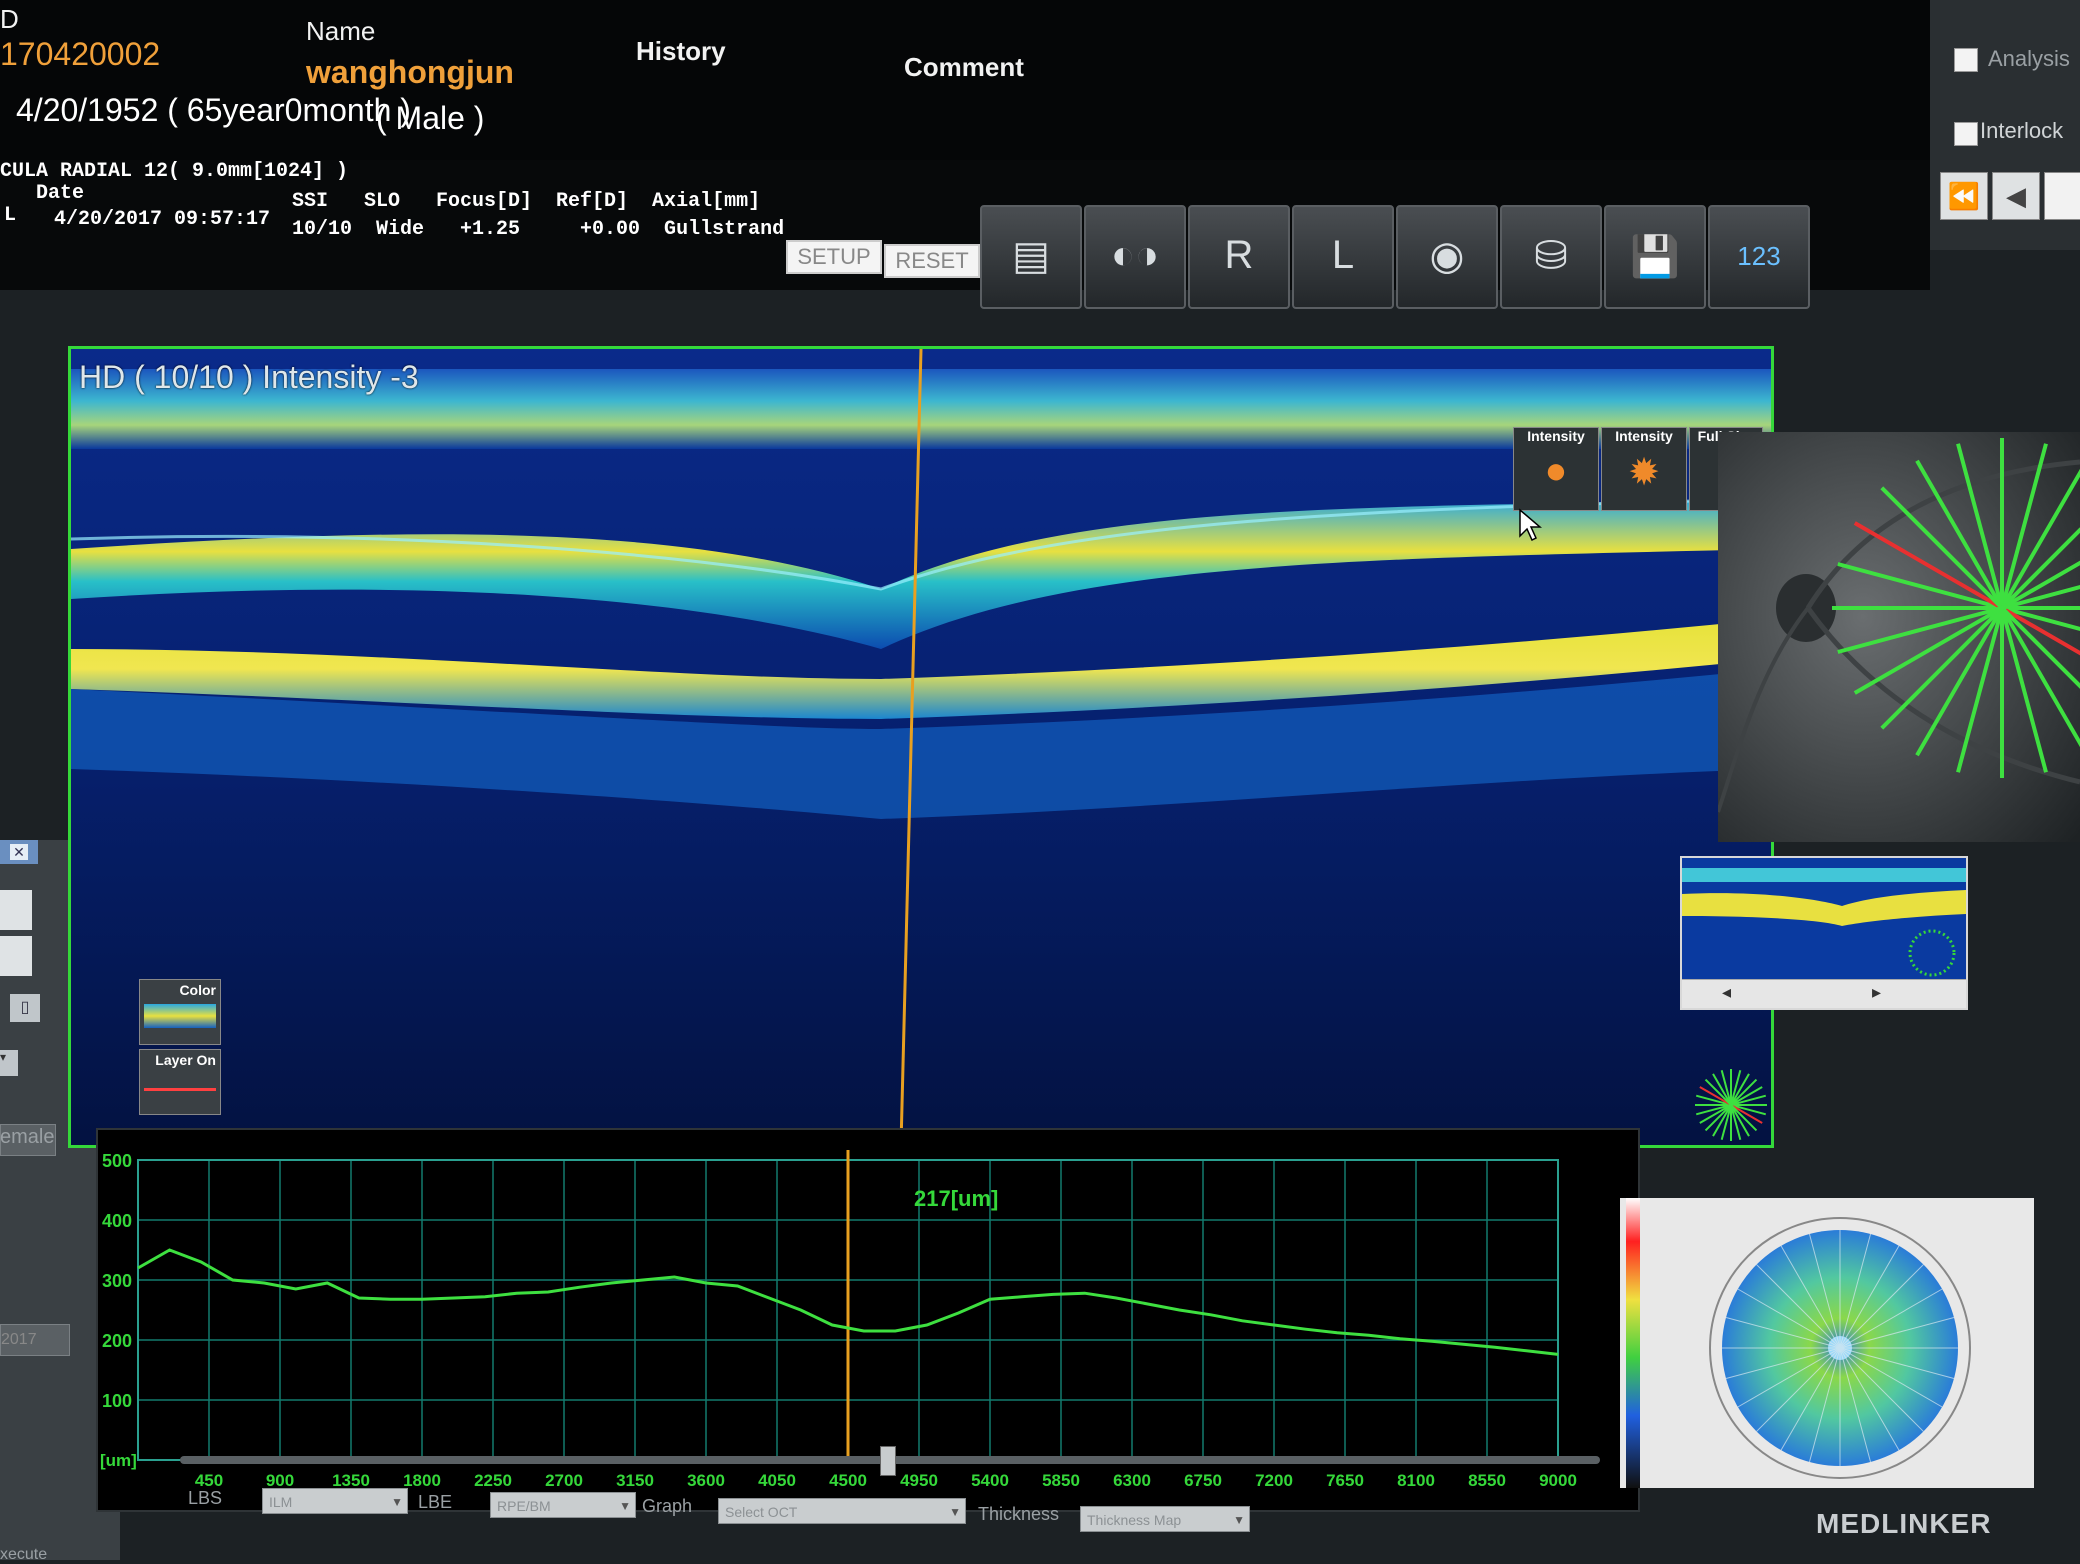 The width and height of the screenshot is (2080, 1564). What do you see at coordinates (27, 1137) in the screenshot?
I see `sex-label: emale` at bounding box center [27, 1137].